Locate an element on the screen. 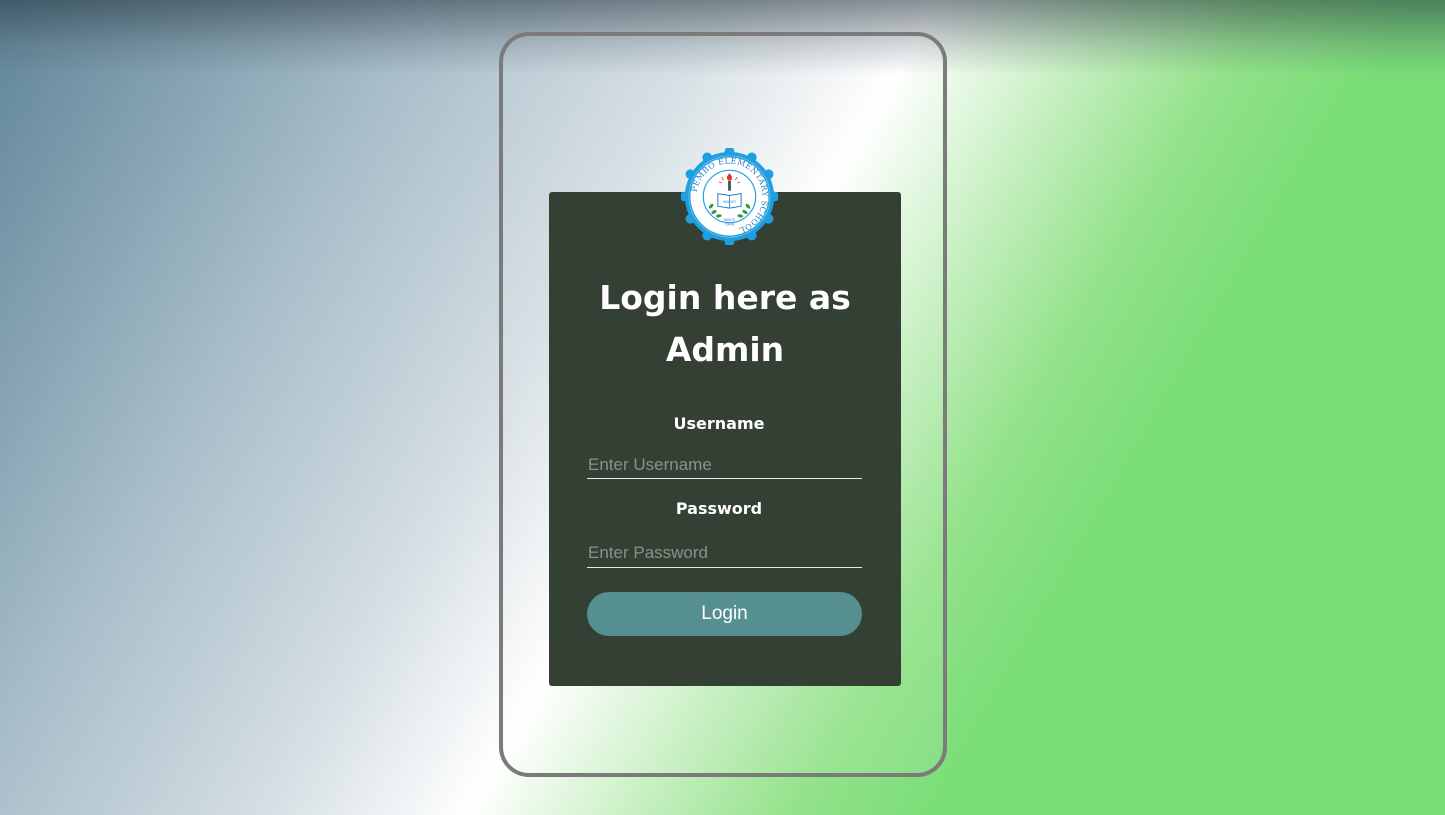 This screenshot has width=1445, height=815. login-button: Login is located at coordinates (724, 614).